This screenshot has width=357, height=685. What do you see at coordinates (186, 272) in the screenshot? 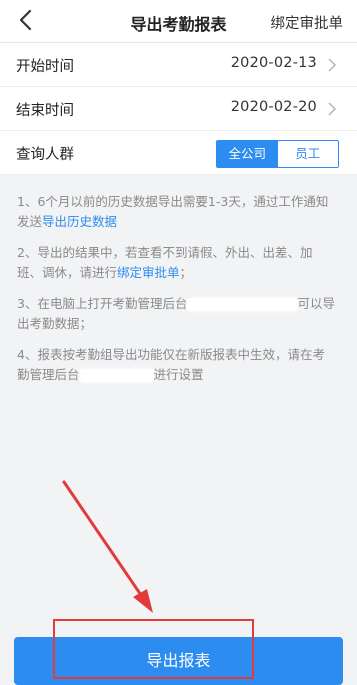
I see `note-2-end: ；` at bounding box center [186, 272].